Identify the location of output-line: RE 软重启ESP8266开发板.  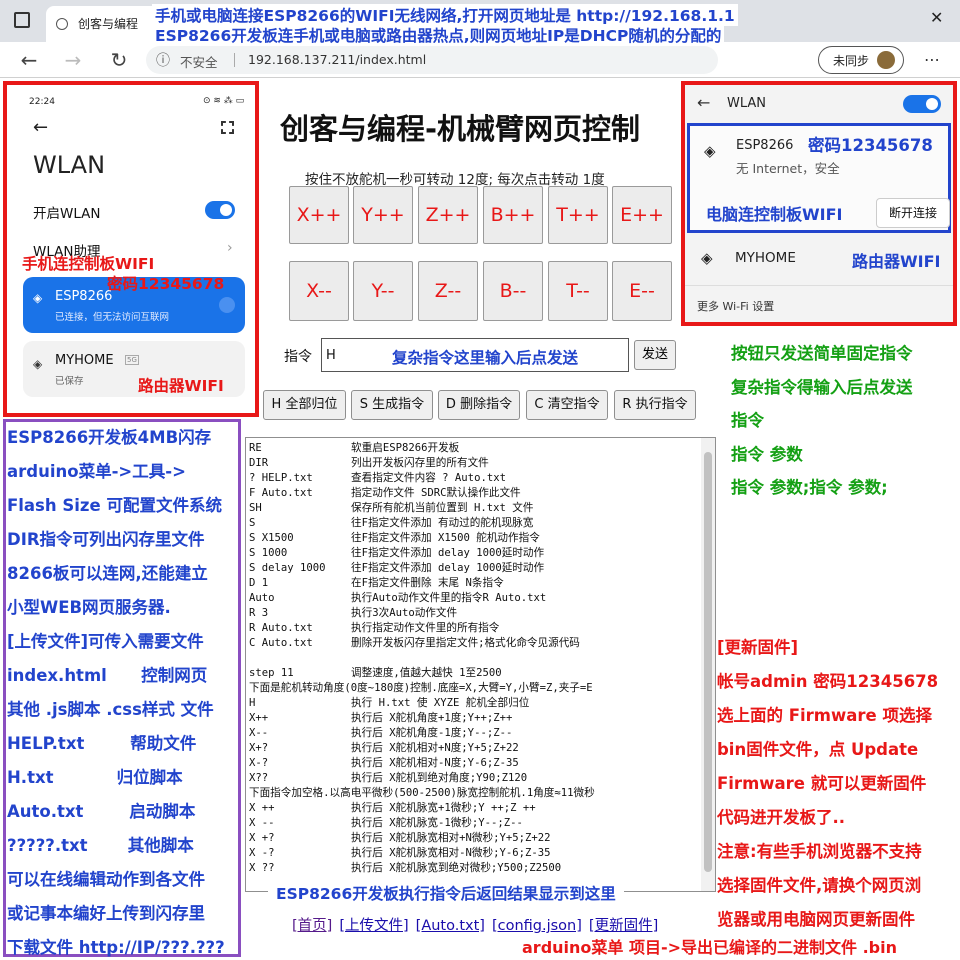
(354, 448).